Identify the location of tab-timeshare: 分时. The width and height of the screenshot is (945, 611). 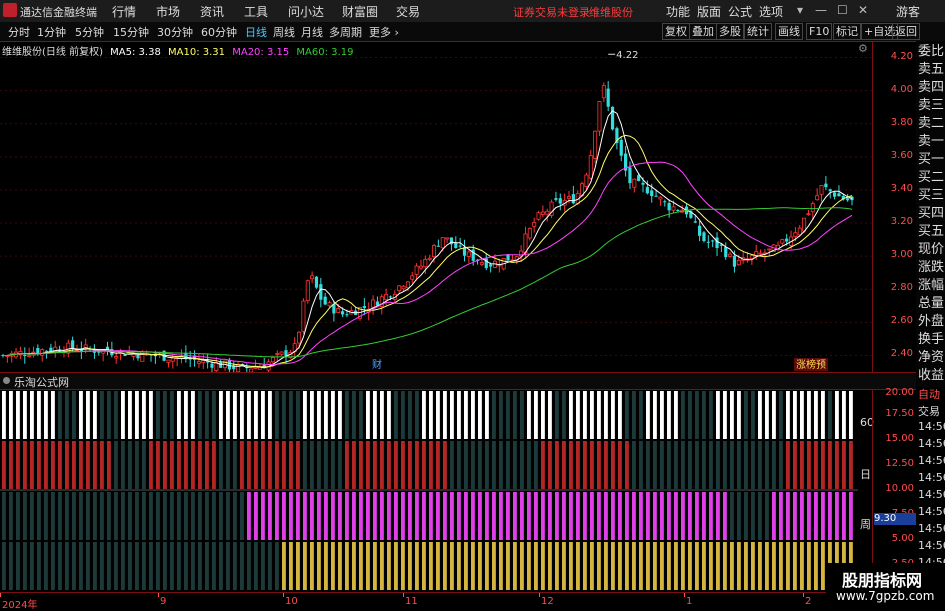
(19, 32).